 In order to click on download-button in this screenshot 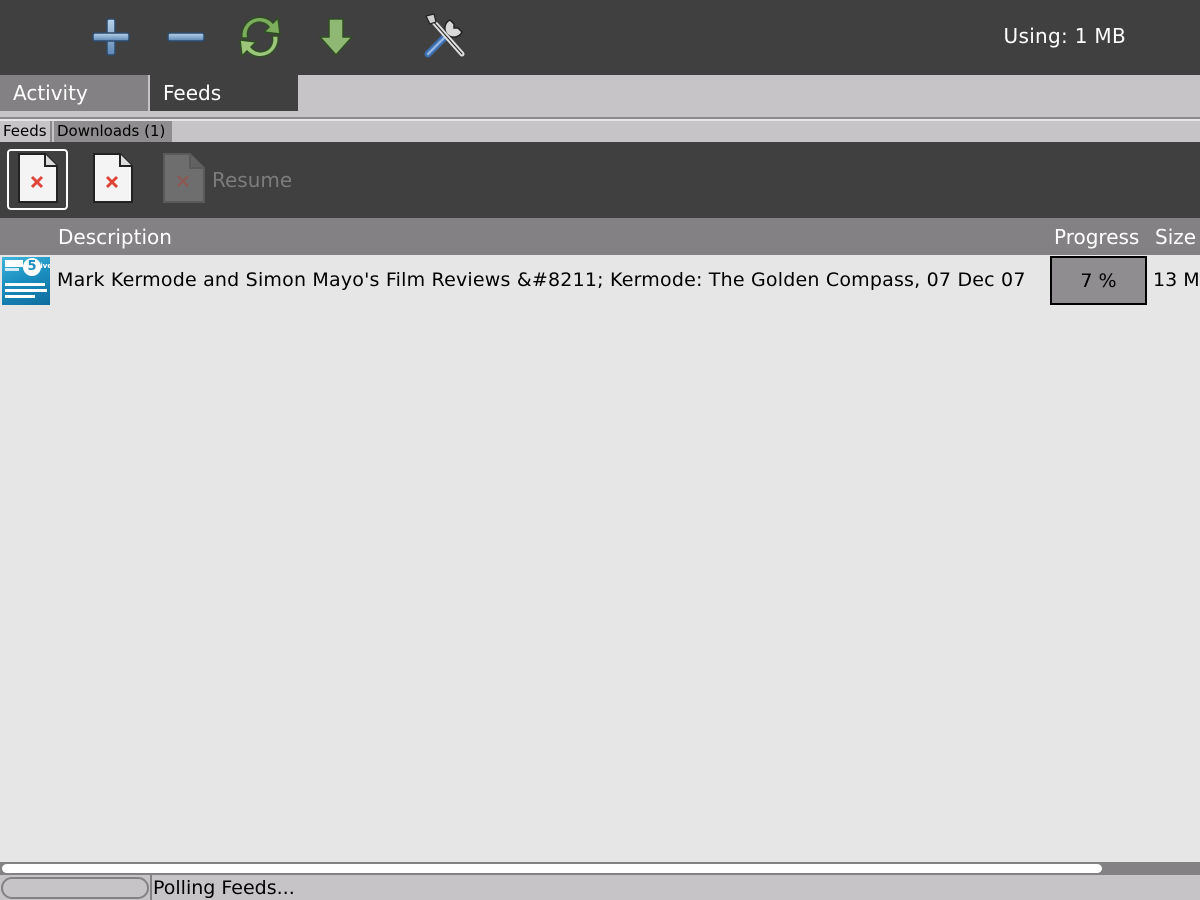, I will do `click(336, 37)`.